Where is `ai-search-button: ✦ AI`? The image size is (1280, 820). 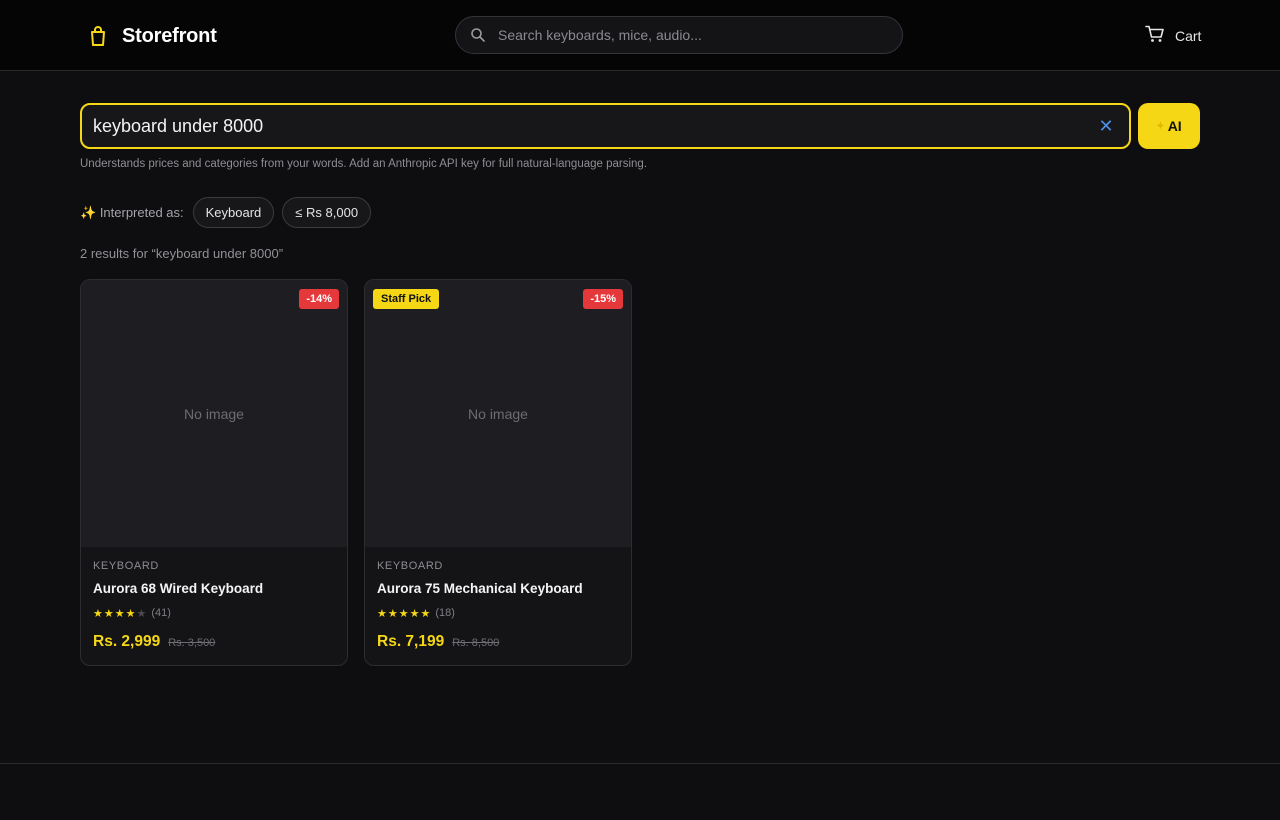
ai-search-button: ✦ AI is located at coordinates (1169, 126).